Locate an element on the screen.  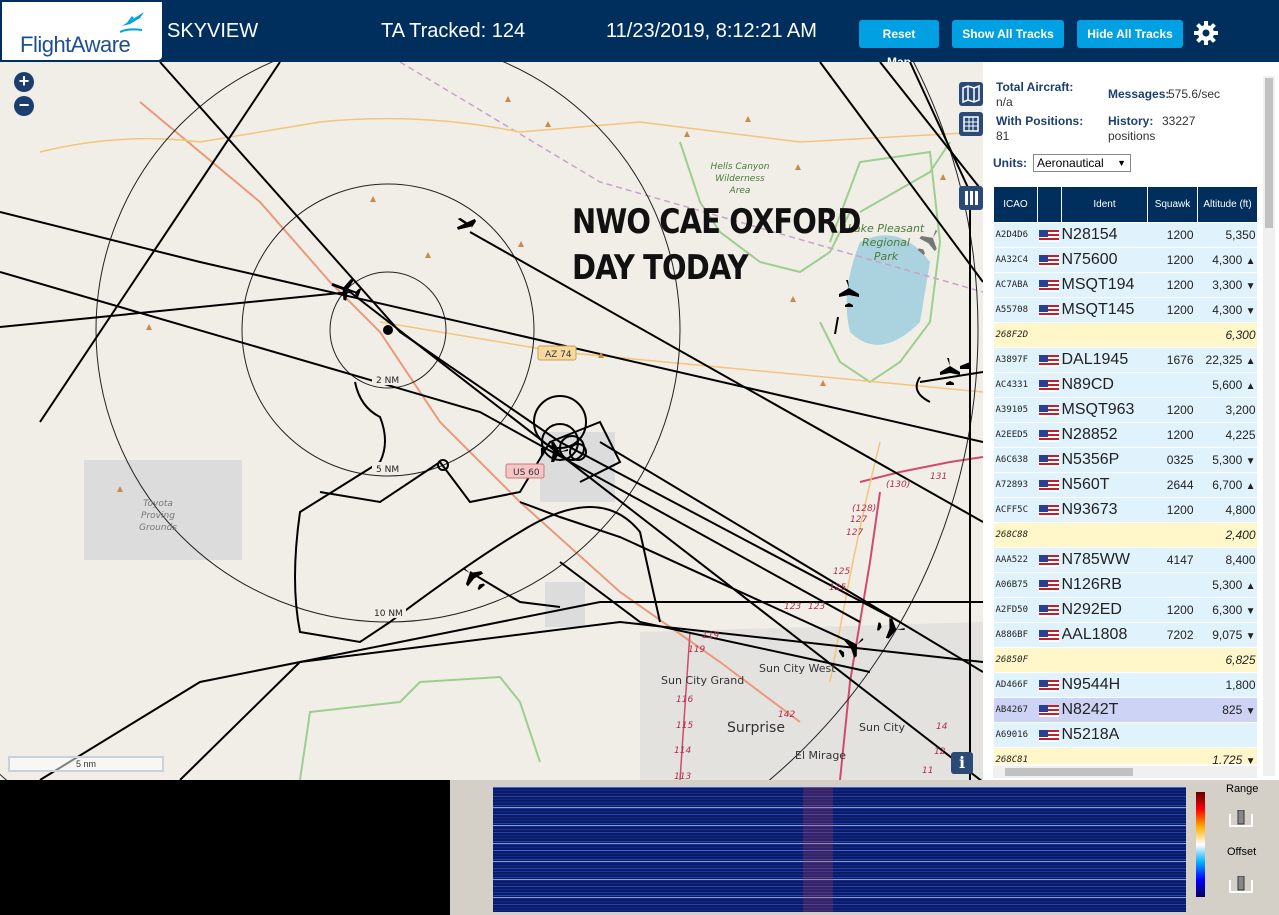
table-row: A3897F DAL1945 1676 22,325 ▲ is located at coordinates (1125, 360).